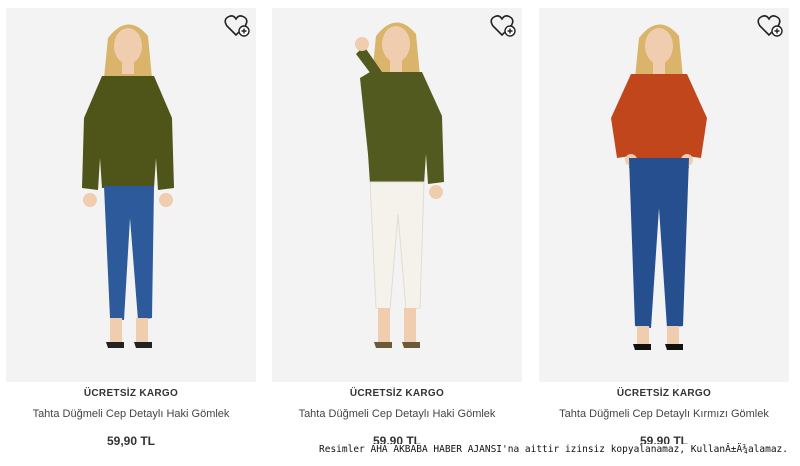  What do you see at coordinates (664, 414) in the screenshot?
I see `product-name: Tahta Düğmeli Cep Detaylı Kırmızı Gömlek` at bounding box center [664, 414].